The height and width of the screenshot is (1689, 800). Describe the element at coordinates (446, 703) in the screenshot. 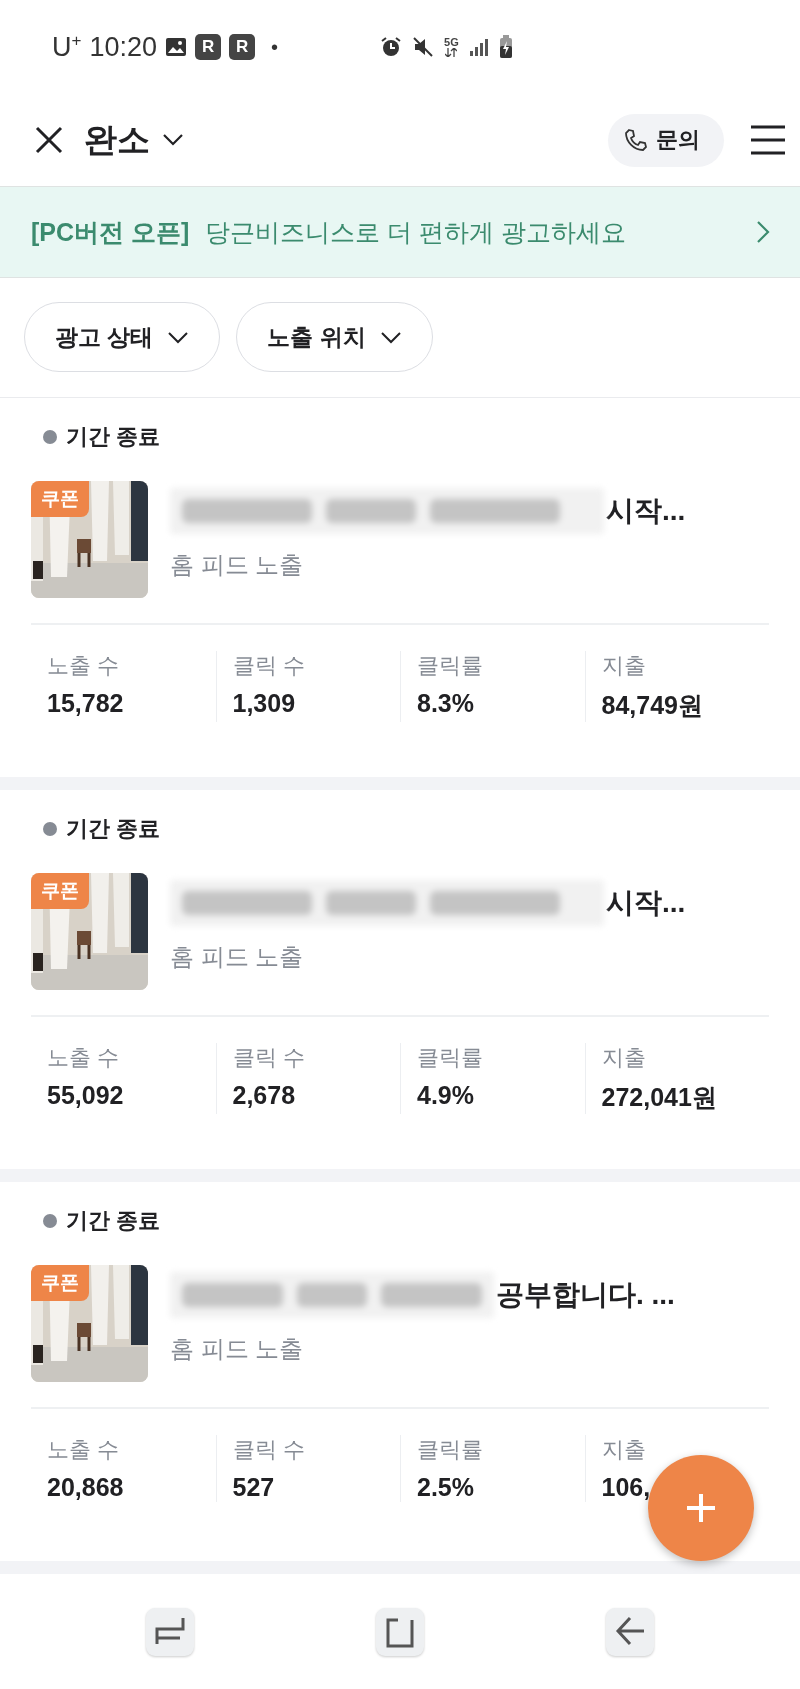

I see `metric-value: 8.3%` at that location.